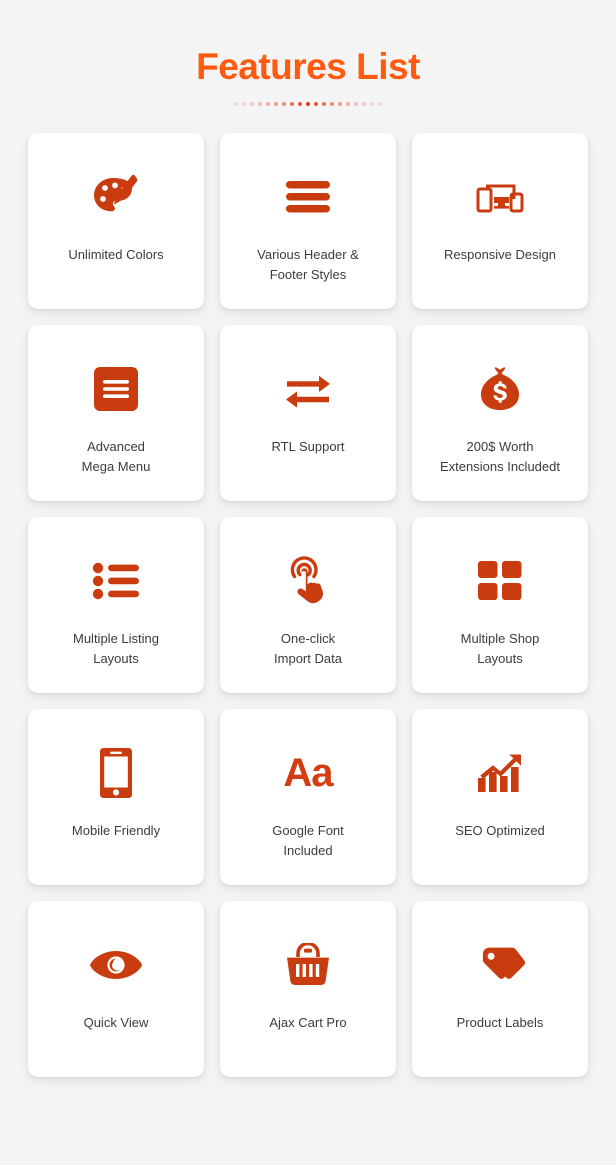 The height and width of the screenshot is (1165, 616). I want to click on feature-card: Ajax Cart Pro, so click(308, 989).